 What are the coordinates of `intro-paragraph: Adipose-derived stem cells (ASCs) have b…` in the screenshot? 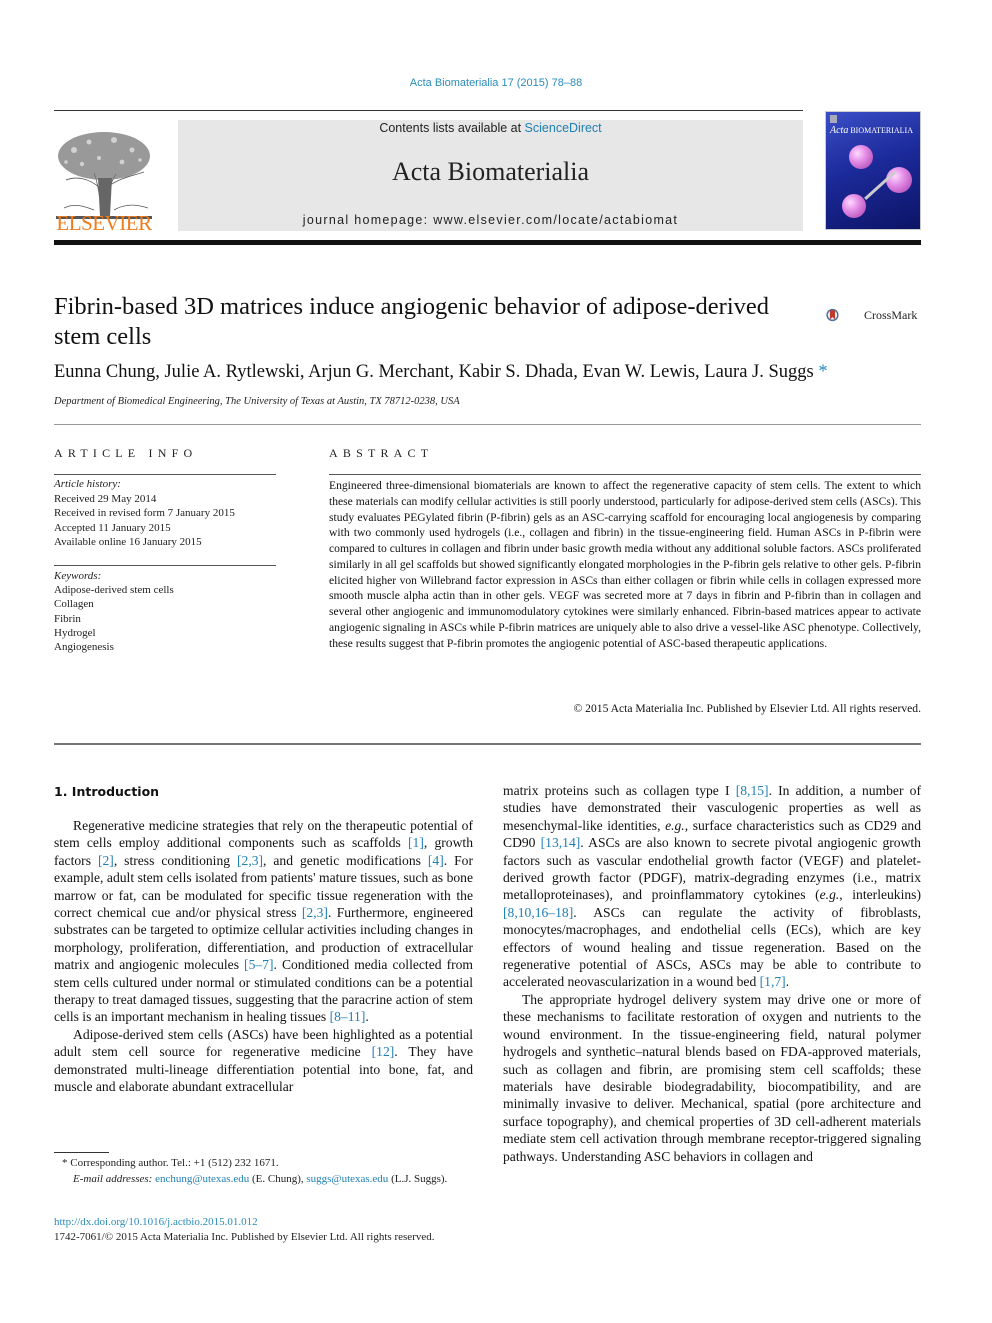 It's located at (263, 1061).